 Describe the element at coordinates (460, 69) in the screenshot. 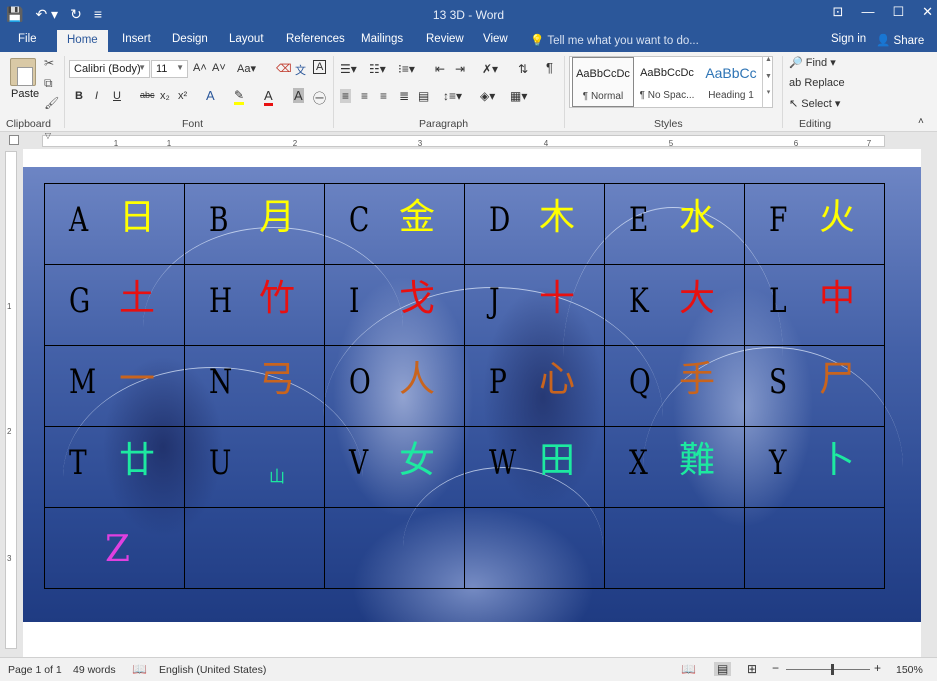

I see `increase-indent-icon: ⇥` at that location.